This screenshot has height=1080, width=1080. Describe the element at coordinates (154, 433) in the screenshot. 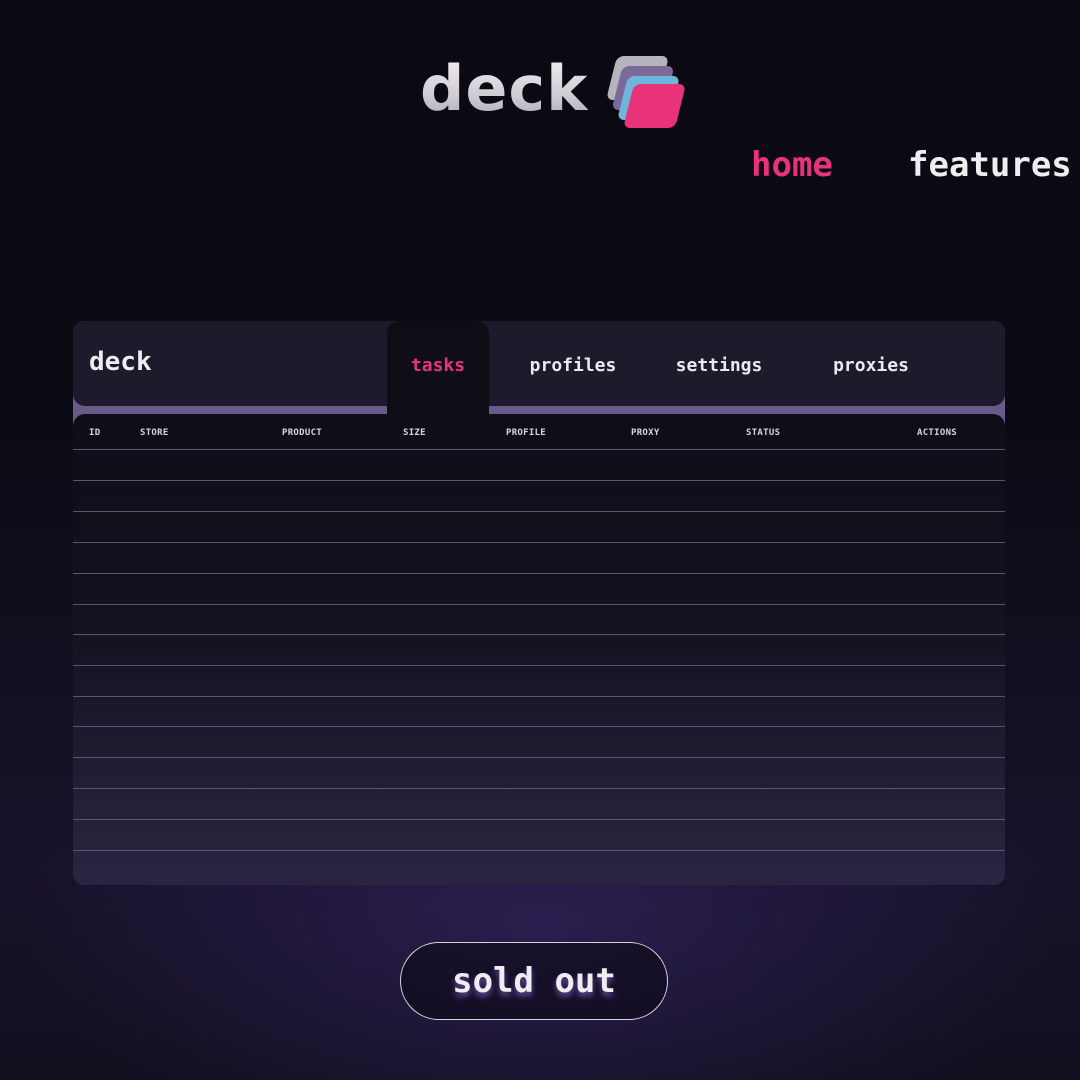

I see `column-header-store: STORE` at that location.